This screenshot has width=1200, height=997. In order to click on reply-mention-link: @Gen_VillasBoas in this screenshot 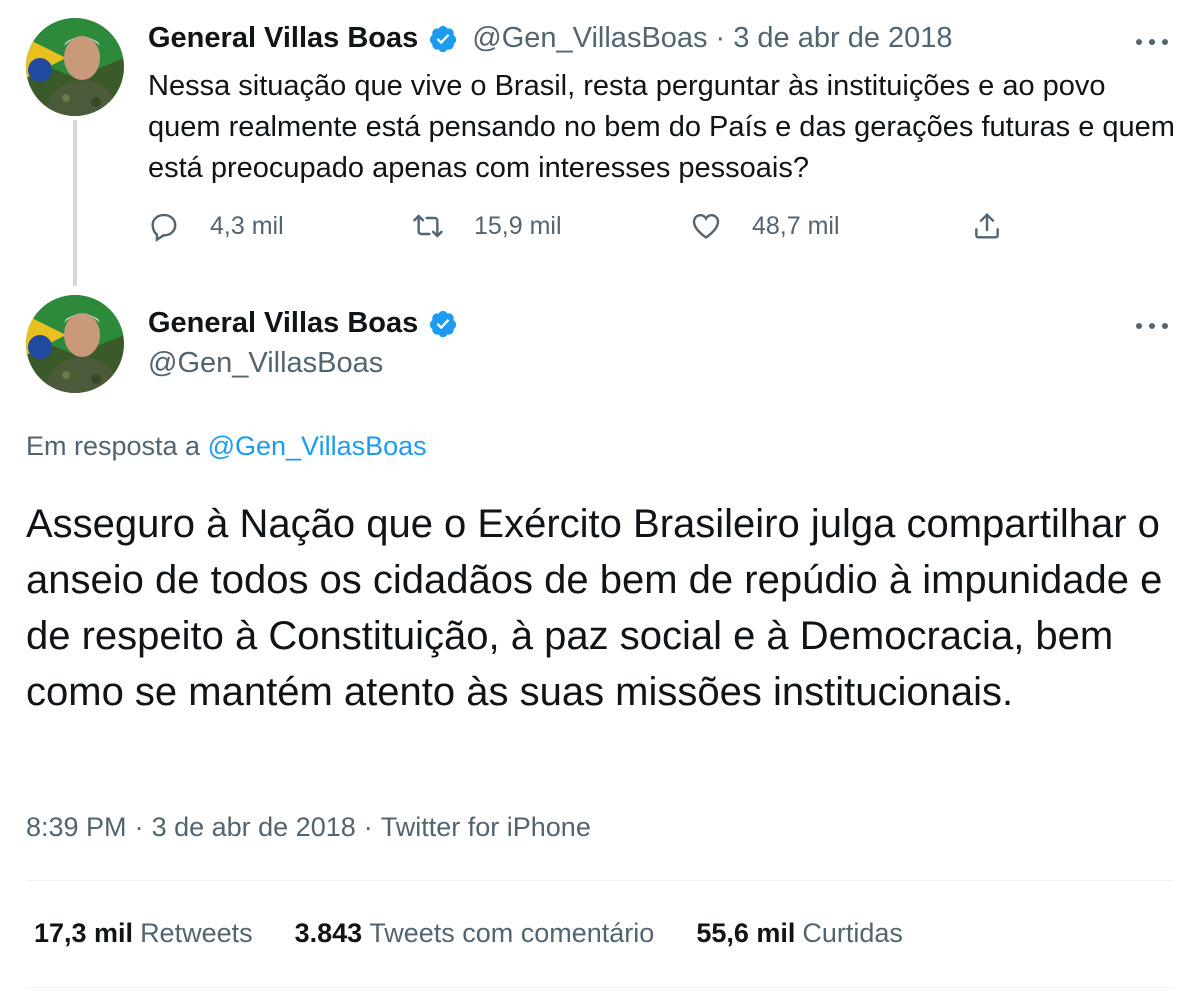, I will do `click(317, 446)`.